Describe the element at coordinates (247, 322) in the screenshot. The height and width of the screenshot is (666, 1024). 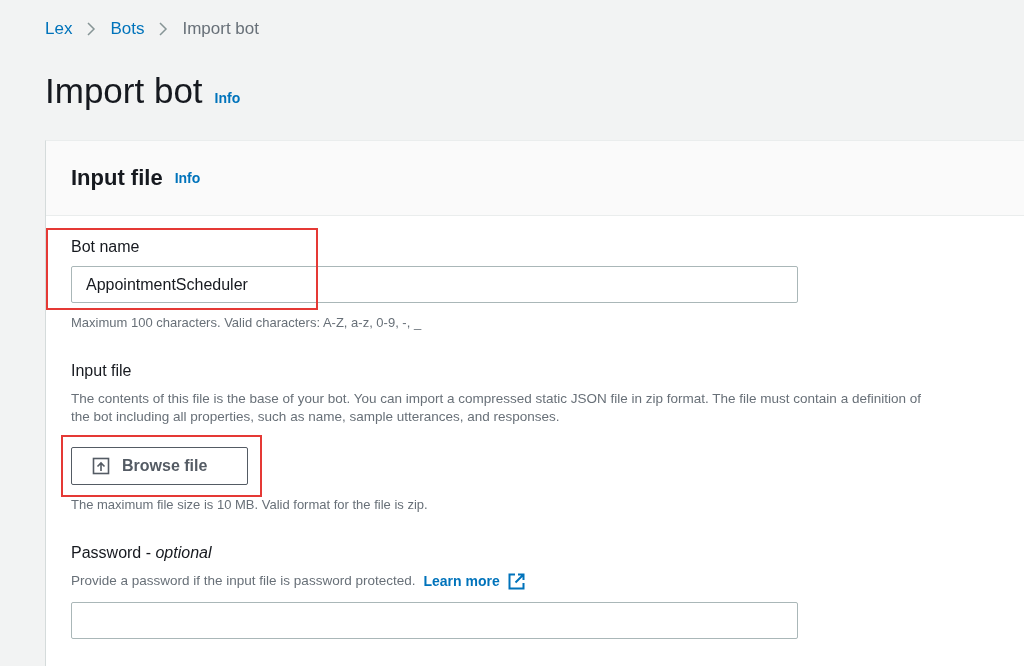
I see `field-hint: Maximum 100 characters. Valid characters: A-Z, a-z, 0-9, -, _` at that location.